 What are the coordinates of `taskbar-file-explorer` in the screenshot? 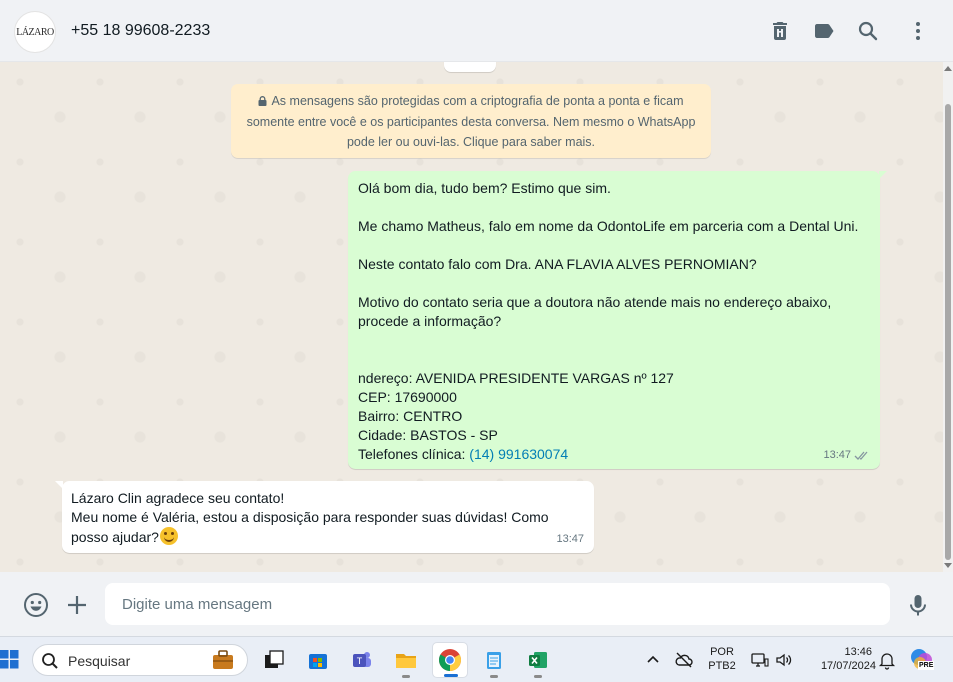 It's located at (406, 660).